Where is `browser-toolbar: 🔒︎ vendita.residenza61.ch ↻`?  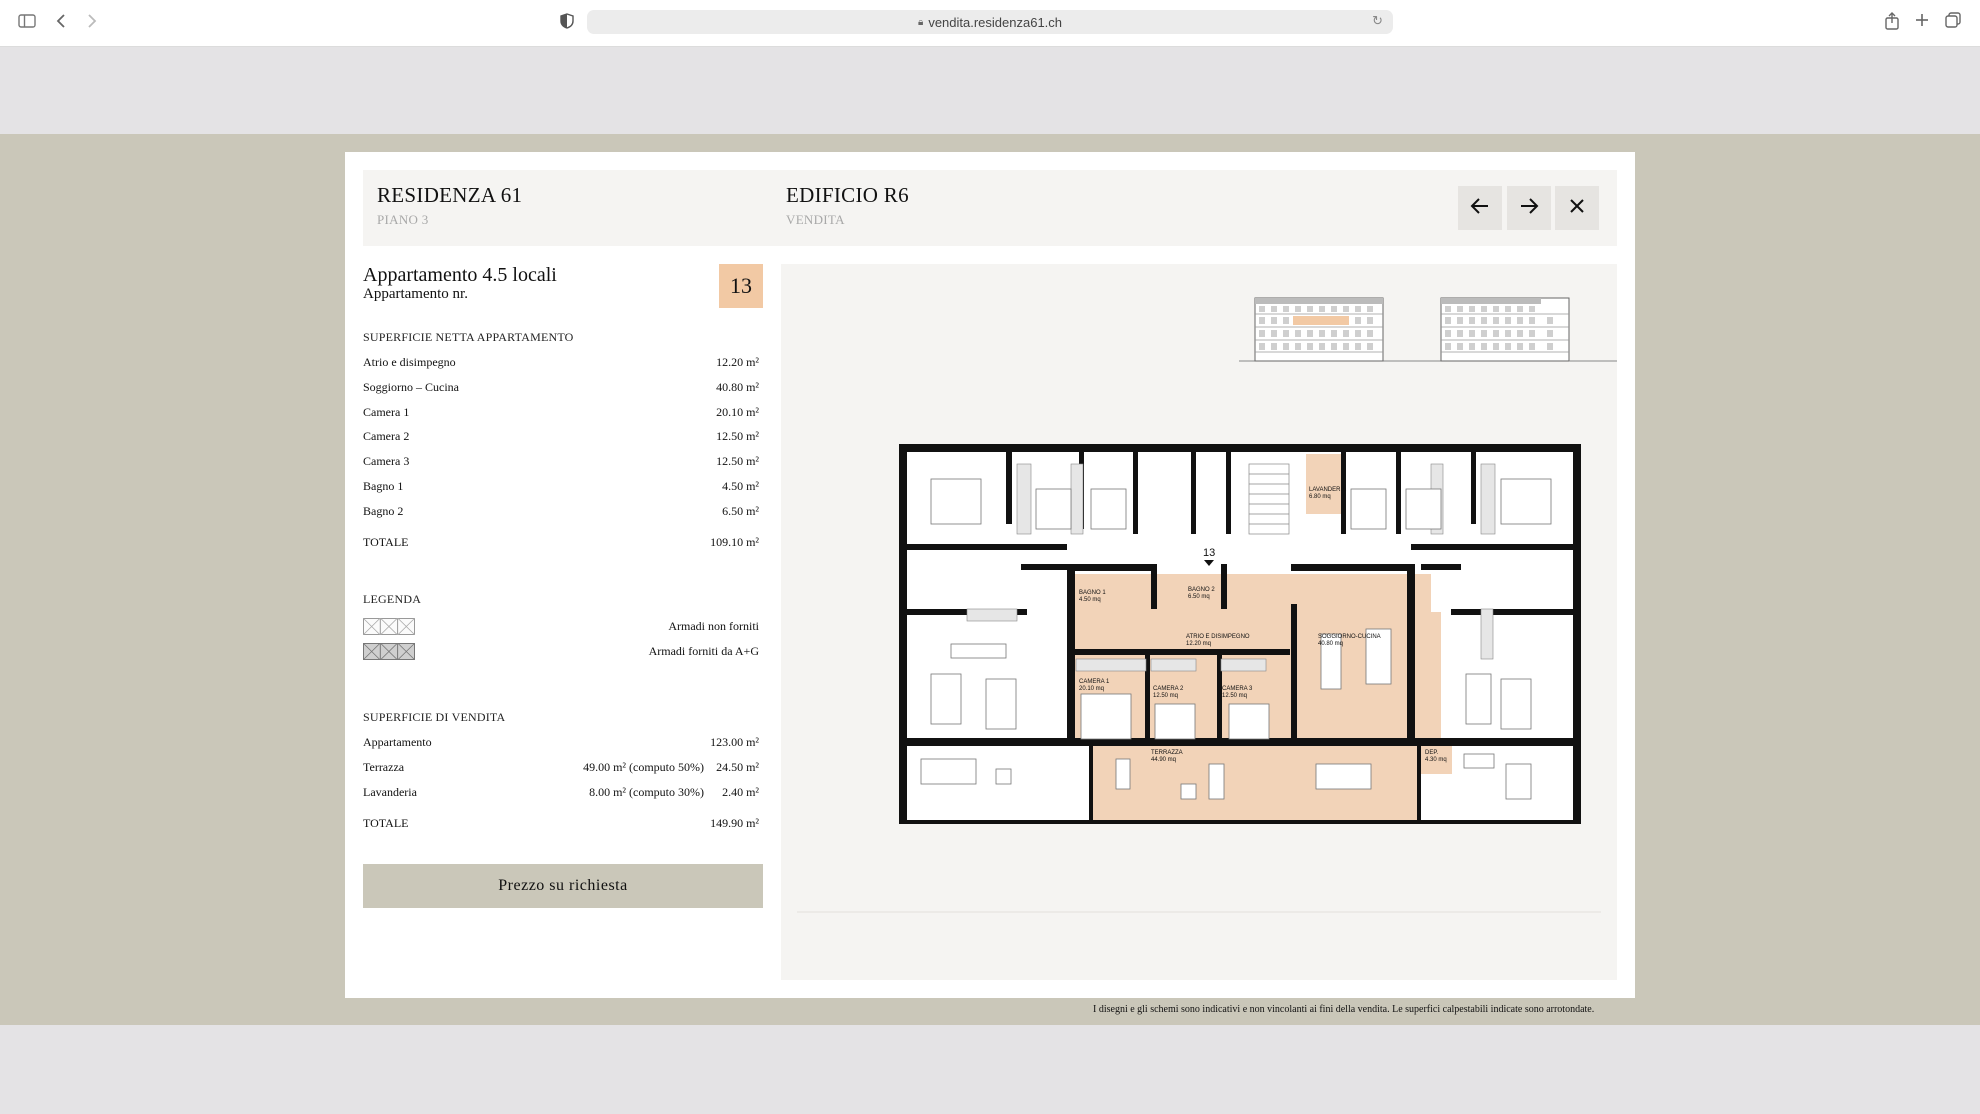 browser-toolbar: 🔒︎ vendita.residenza61.ch ↻ is located at coordinates (990, 23).